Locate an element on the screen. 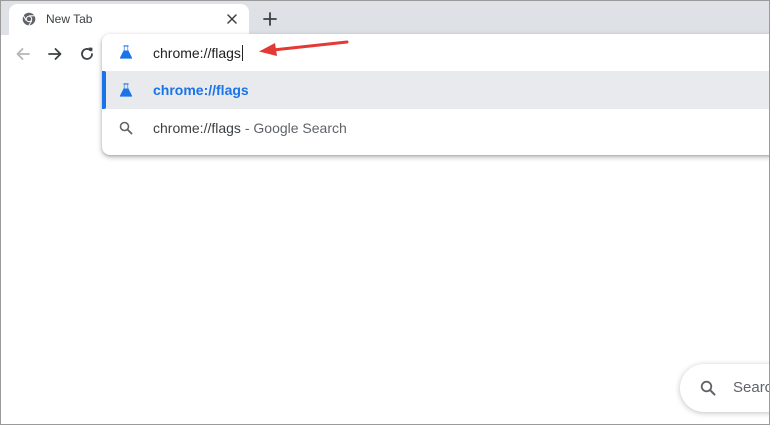  chrome-logo-icon is located at coordinates (29, 19).